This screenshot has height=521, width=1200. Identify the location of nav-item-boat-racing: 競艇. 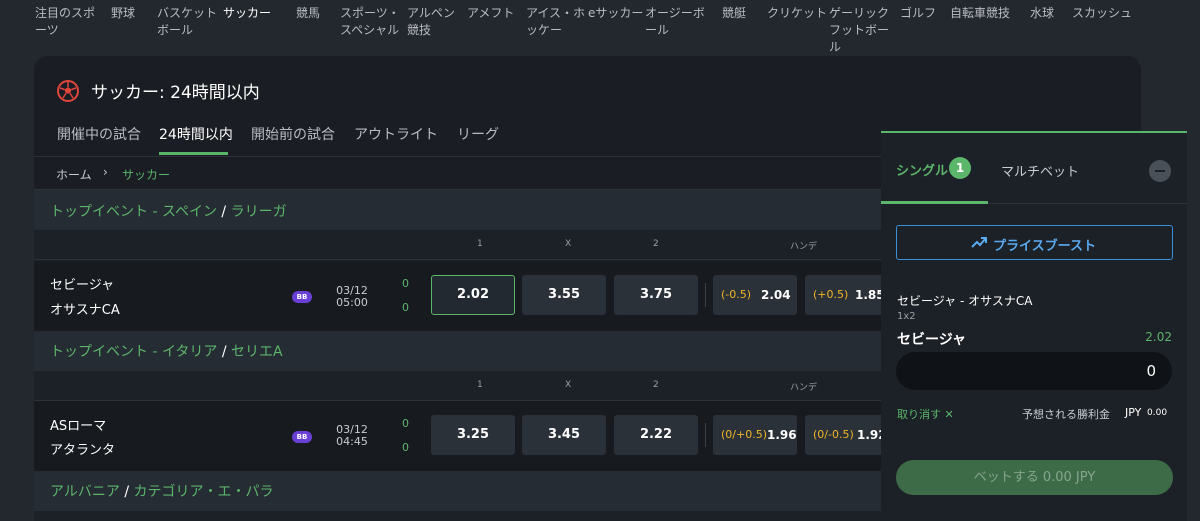
(734, 13).